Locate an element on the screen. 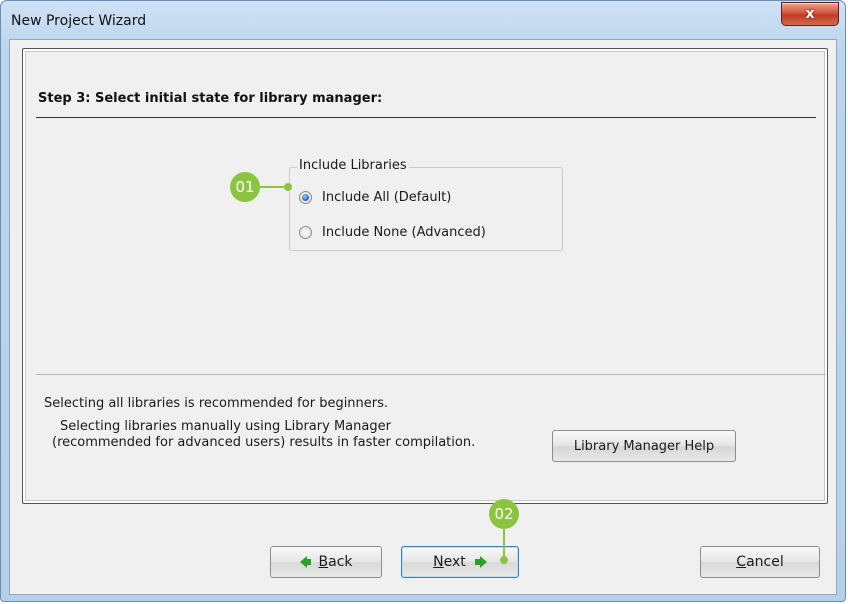  back-arrow-icon is located at coordinates (305, 562).